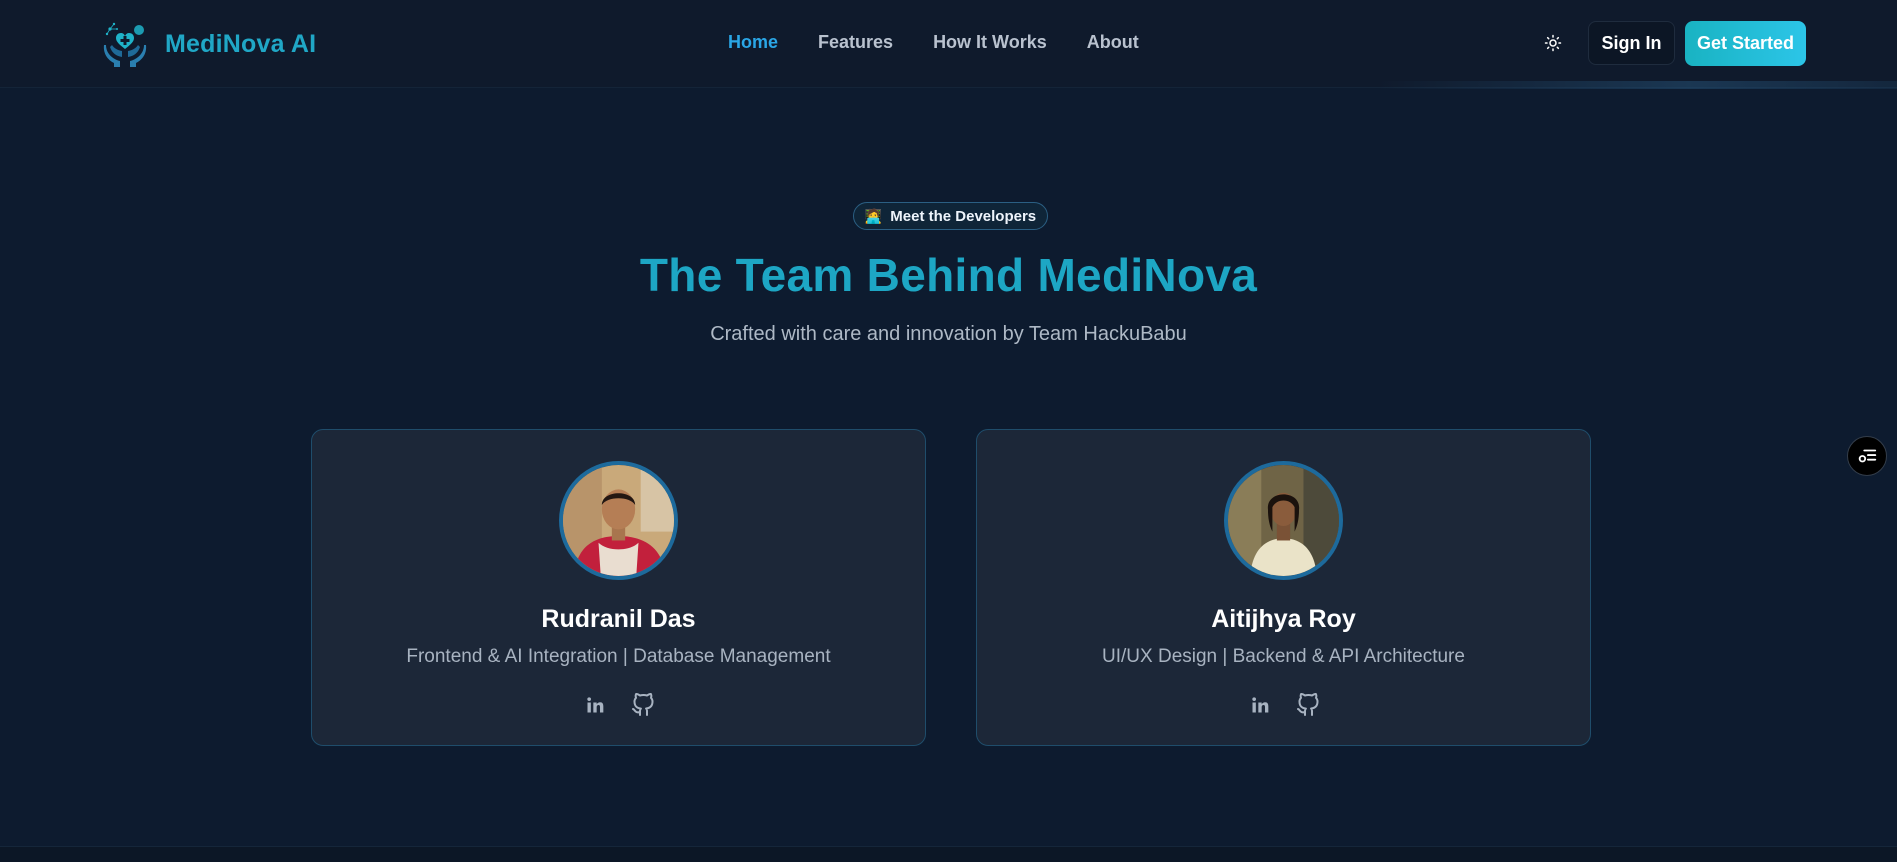 This screenshot has height=862, width=1897. What do you see at coordinates (855, 42) in the screenshot?
I see `nav-link-features: Features` at bounding box center [855, 42].